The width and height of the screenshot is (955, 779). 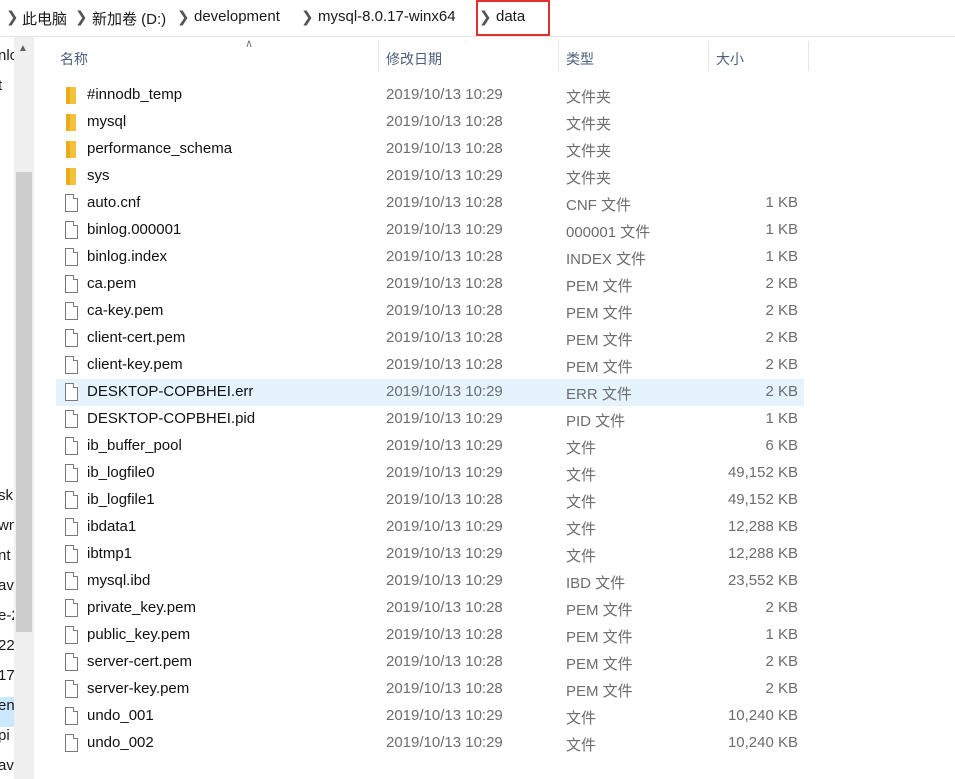 What do you see at coordinates (6, 495) in the screenshot?
I see `nav-item: sk` at bounding box center [6, 495].